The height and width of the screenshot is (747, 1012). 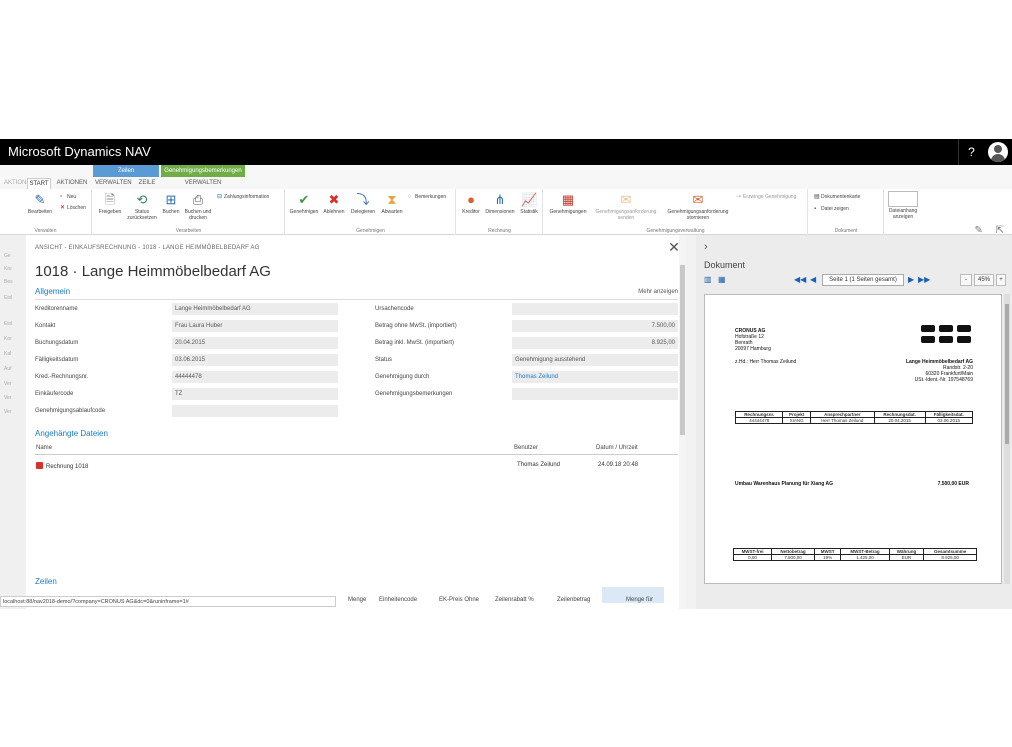 What do you see at coordinates (722, 279) in the screenshot?
I see `thumbnail-icon: ▦` at bounding box center [722, 279].